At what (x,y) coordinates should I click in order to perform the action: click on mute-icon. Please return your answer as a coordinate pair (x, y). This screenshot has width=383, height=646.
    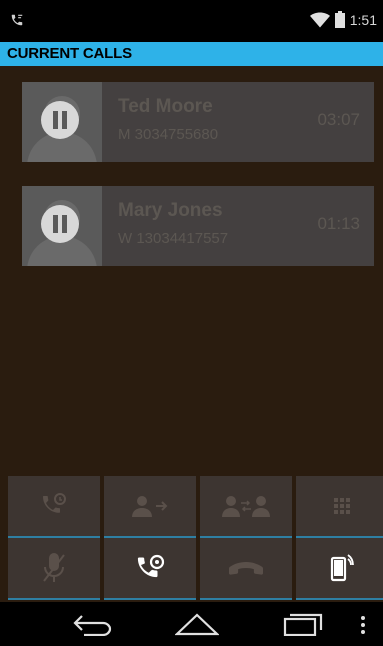
    Looking at the image, I should click on (54, 567).